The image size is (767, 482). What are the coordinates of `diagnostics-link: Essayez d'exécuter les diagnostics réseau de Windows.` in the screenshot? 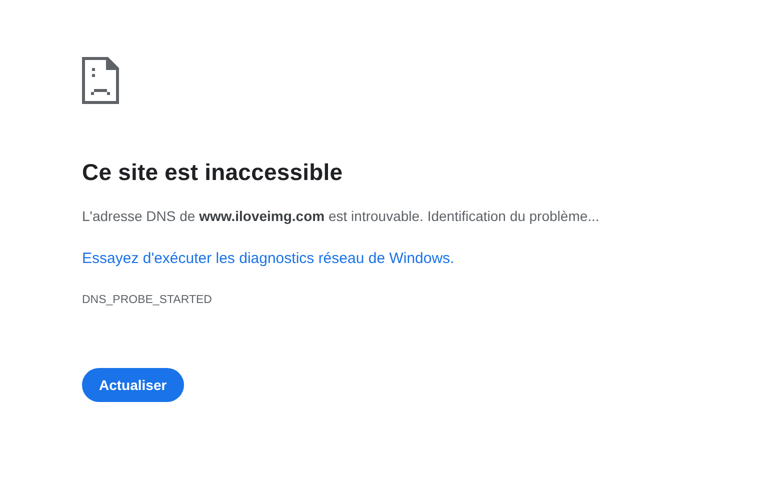 It's located at (268, 258).